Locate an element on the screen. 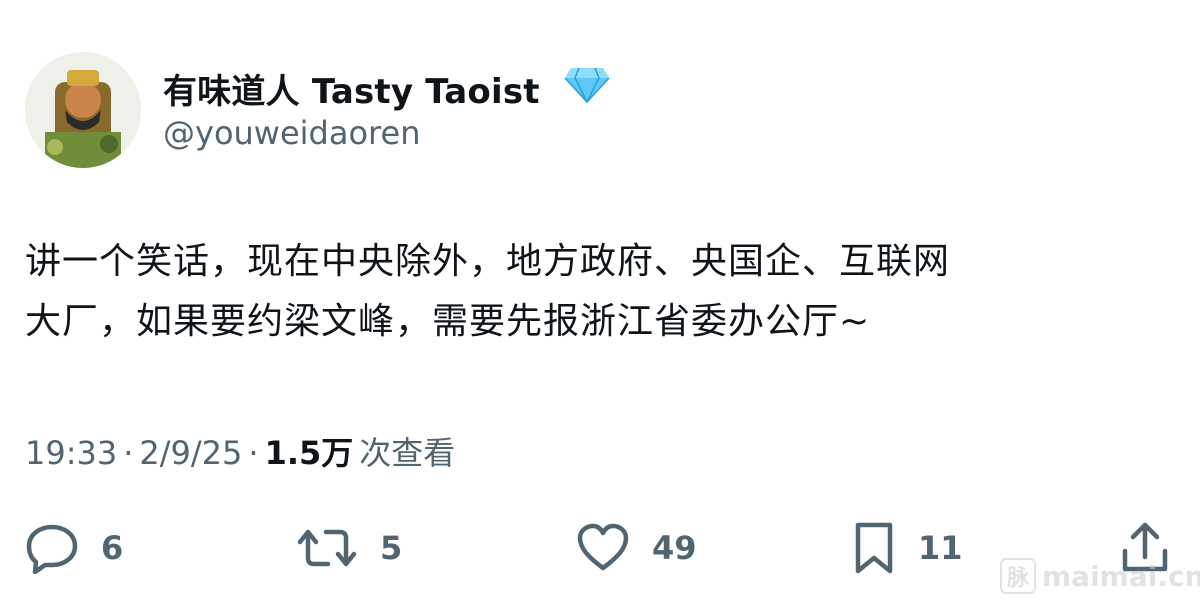  retweet-count: 5 is located at coordinates (391, 548).